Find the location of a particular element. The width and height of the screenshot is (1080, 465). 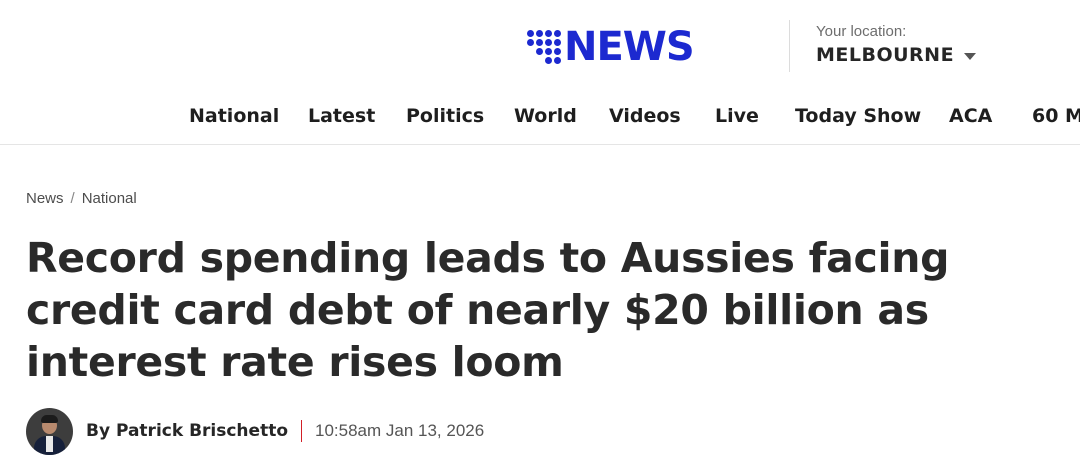

breadcrumb-news: News is located at coordinates (45, 198).